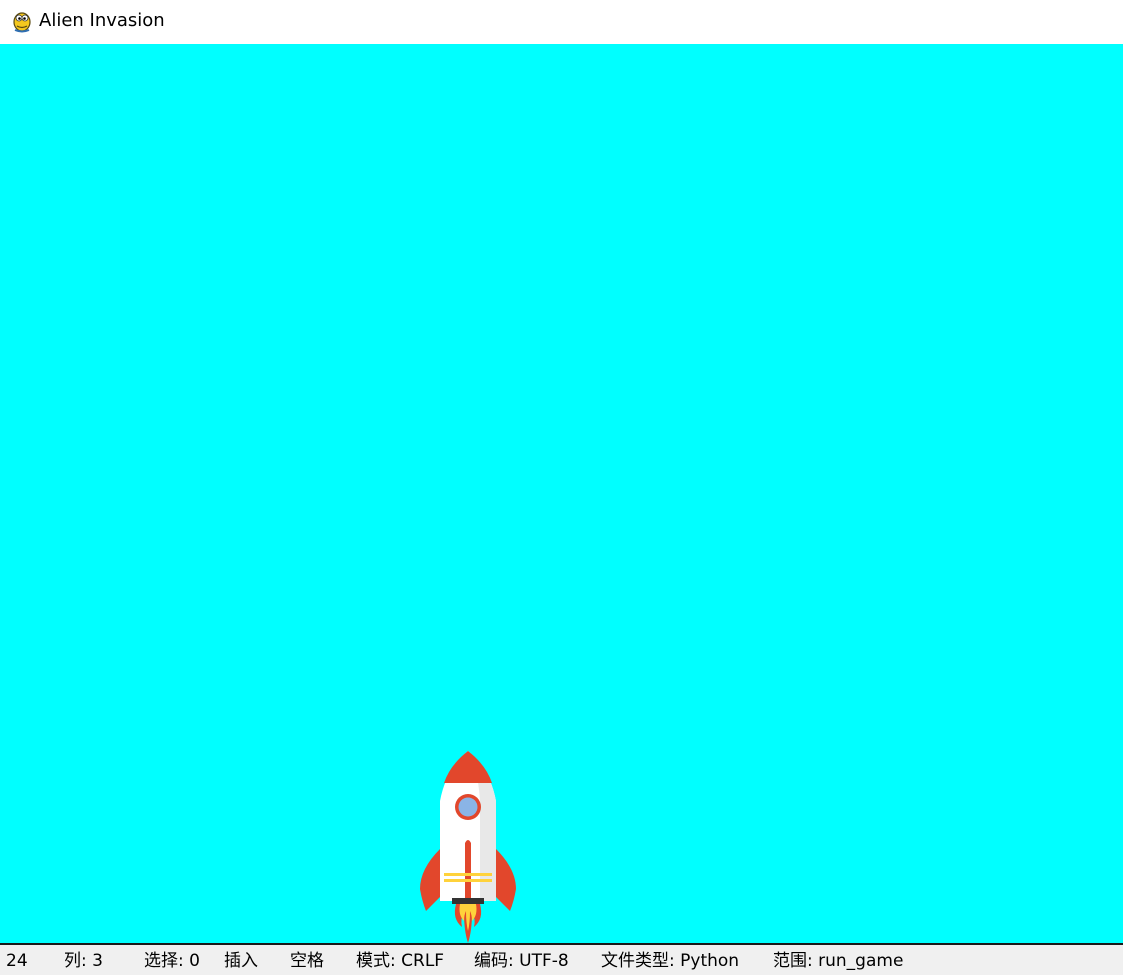  I want to click on rocket-right-fin, so click(506, 880).